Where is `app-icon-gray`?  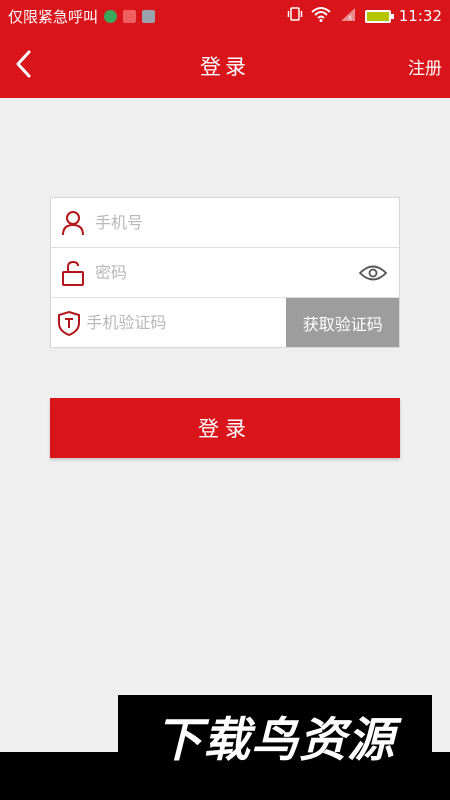
app-icon-gray is located at coordinates (149, 16).